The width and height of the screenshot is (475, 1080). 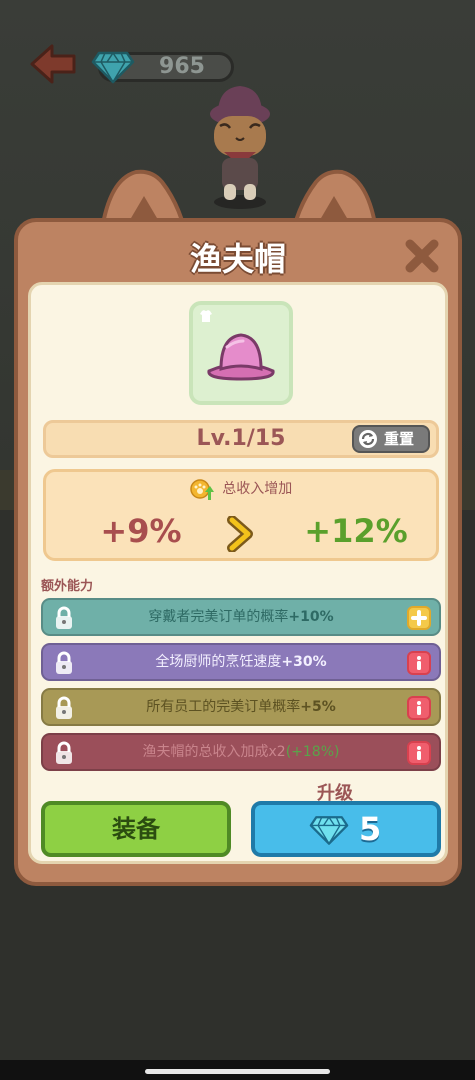 What do you see at coordinates (218, 662) in the screenshot?
I see `ability-desc: 全场厨师的烹饪速度` at bounding box center [218, 662].